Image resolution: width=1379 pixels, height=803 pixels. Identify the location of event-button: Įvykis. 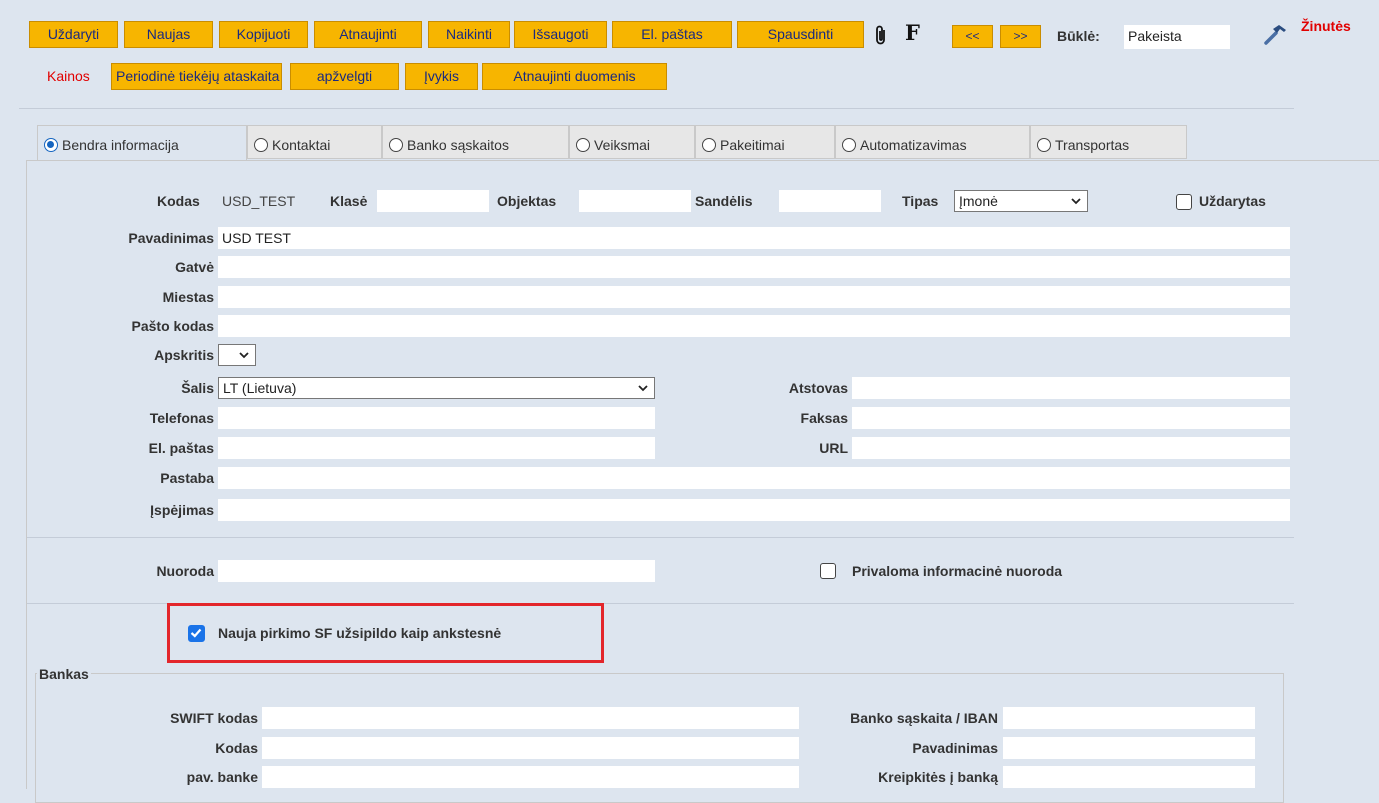
(441, 76).